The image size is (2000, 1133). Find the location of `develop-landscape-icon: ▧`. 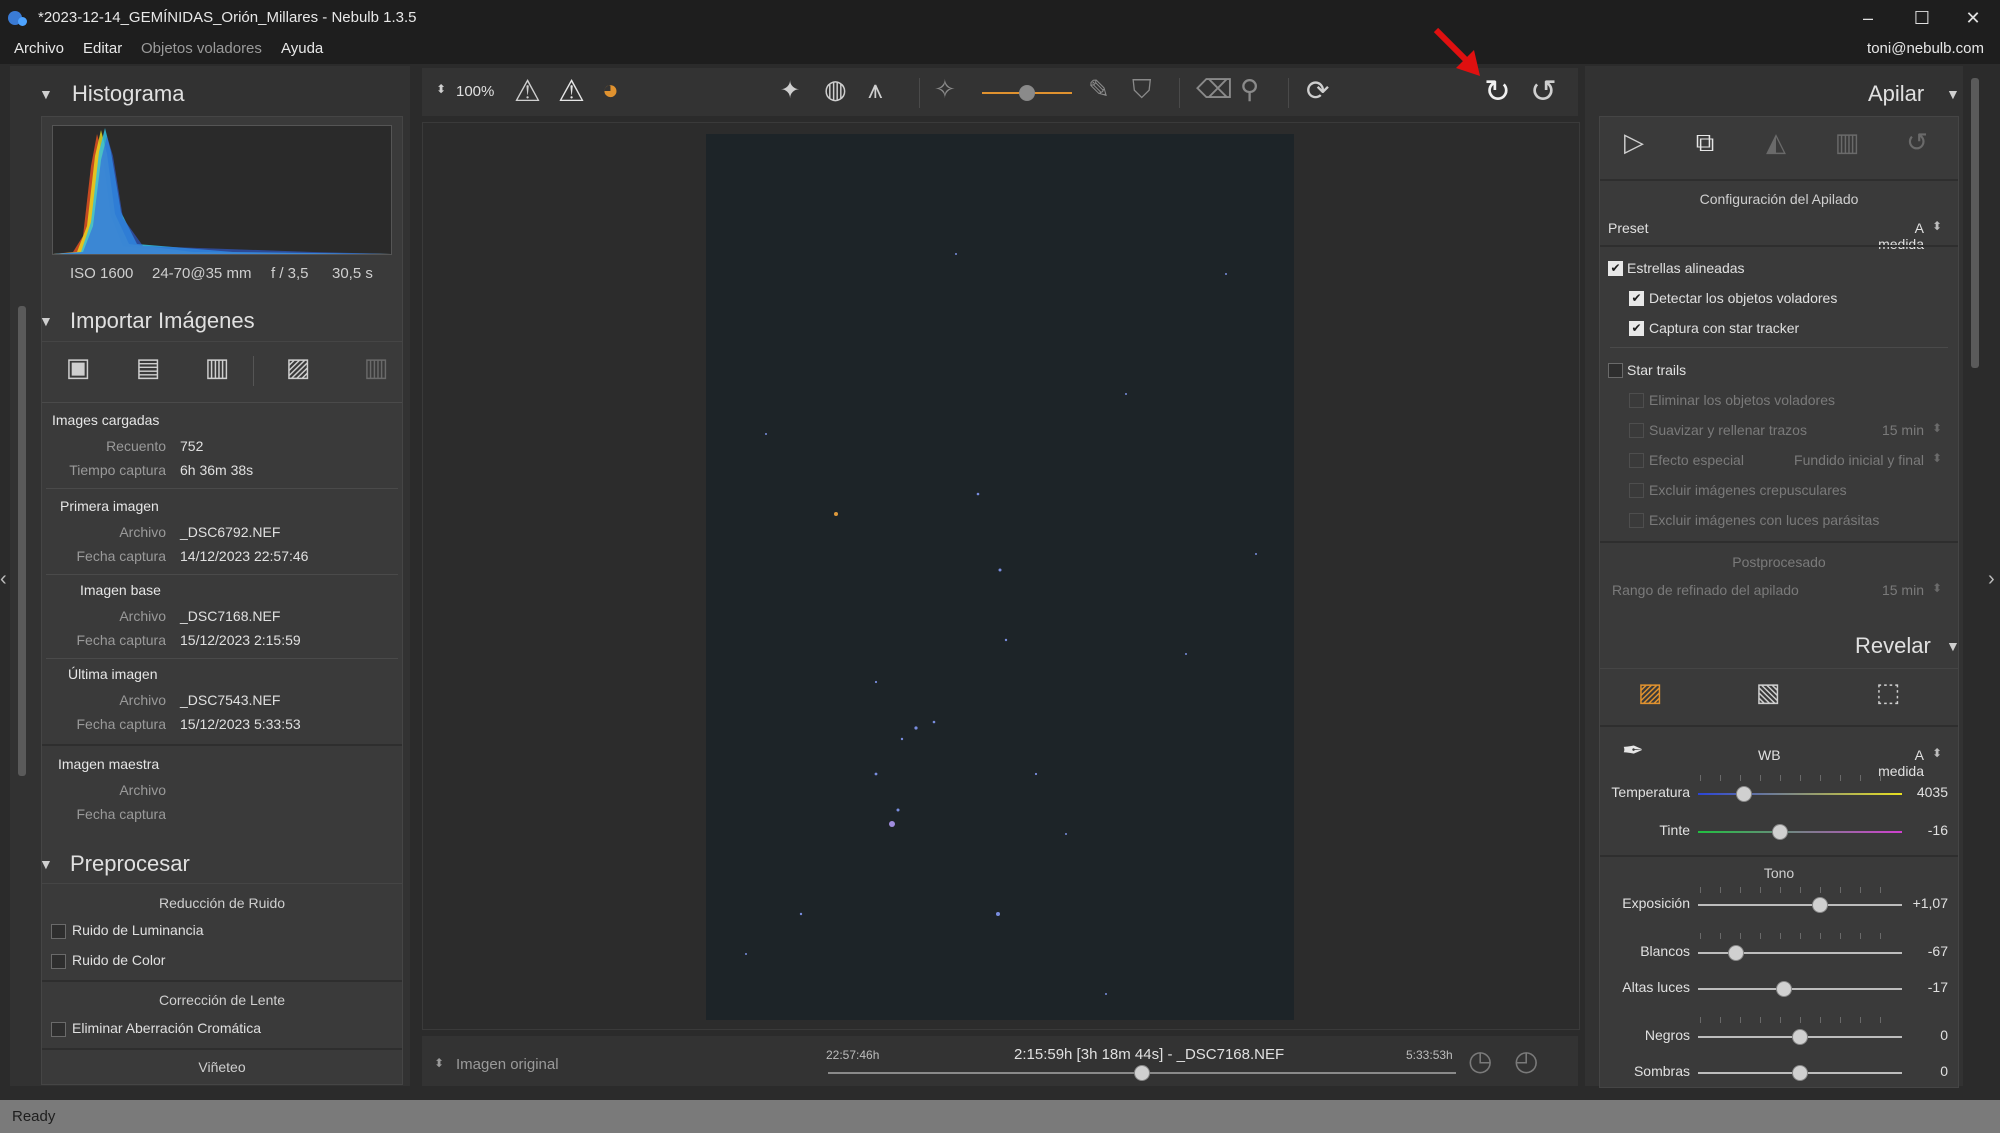

develop-landscape-icon: ▧ is located at coordinates (1768, 692).